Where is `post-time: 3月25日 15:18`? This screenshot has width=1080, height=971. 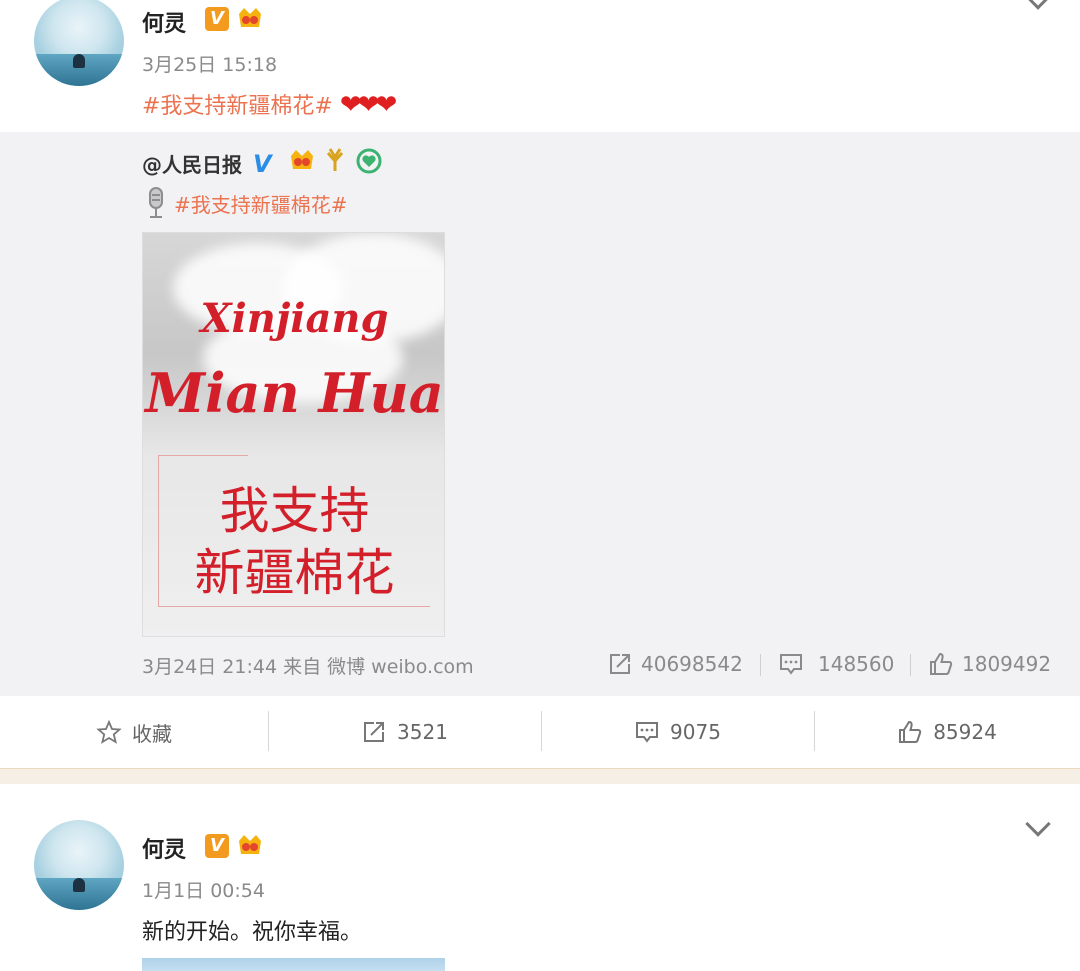 post-time: 3月25日 15:18 is located at coordinates (209, 63).